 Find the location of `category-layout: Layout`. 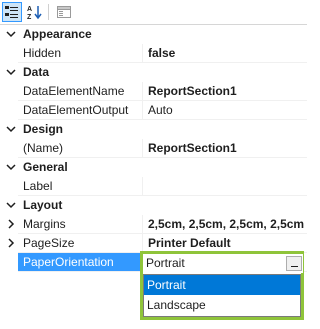

category-layout: Layout is located at coordinates (153, 205).